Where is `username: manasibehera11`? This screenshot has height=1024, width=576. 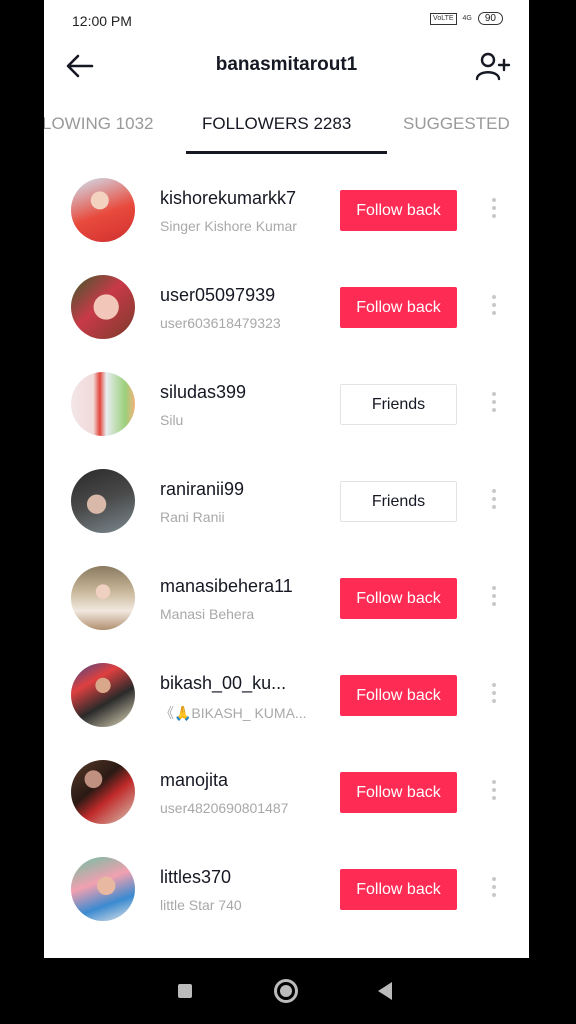 username: manasibehera11 is located at coordinates (226, 586).